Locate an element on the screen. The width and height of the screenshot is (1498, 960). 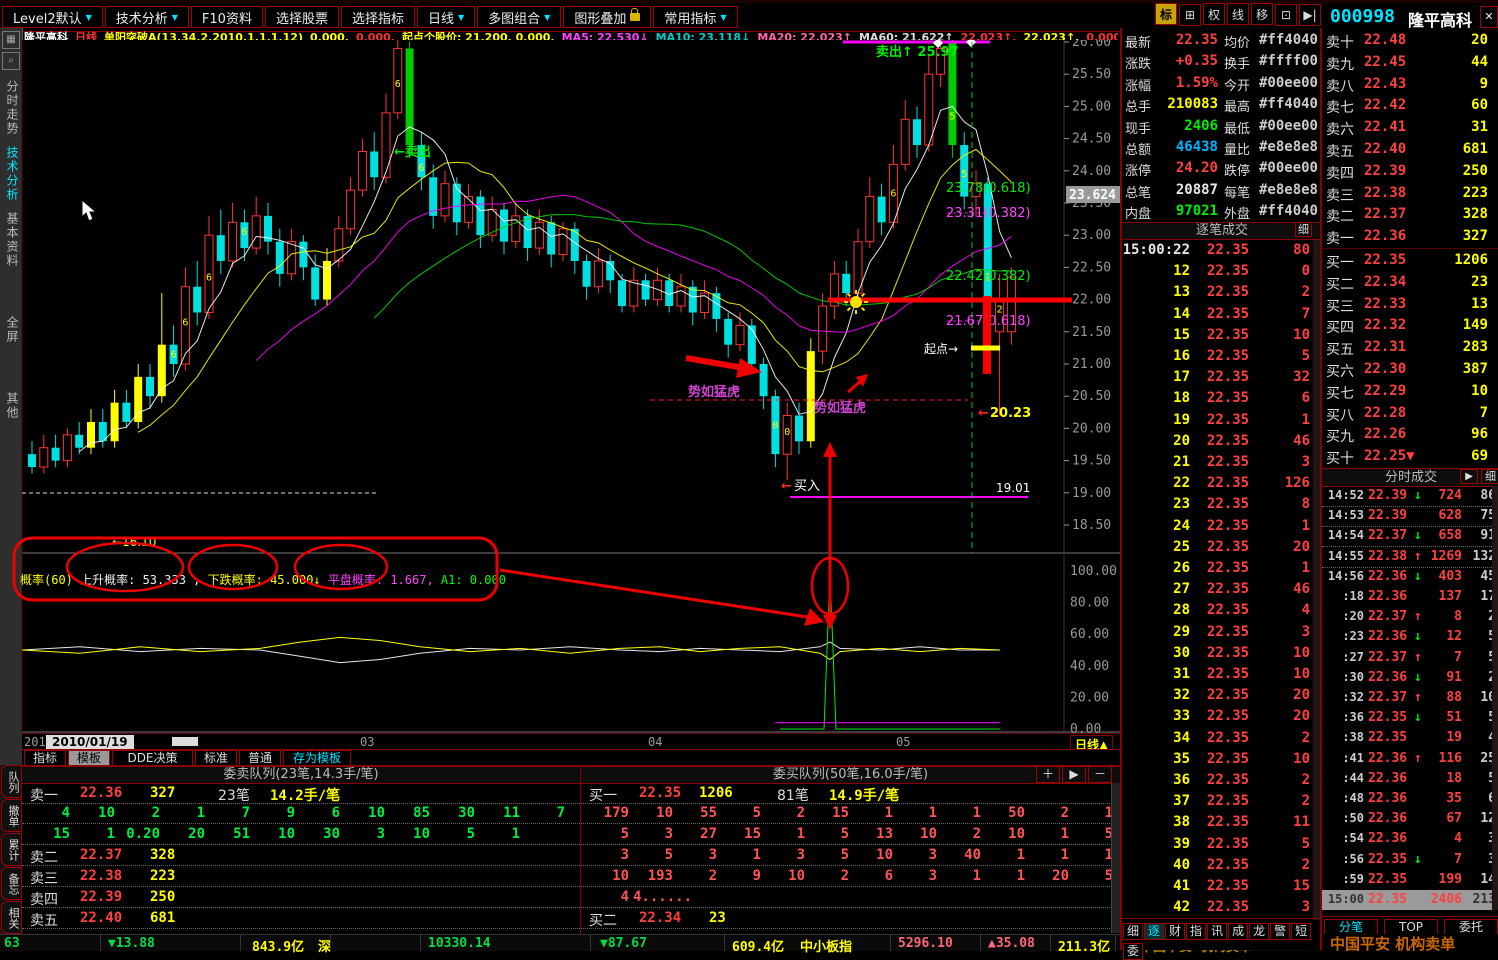
svg-text: 26.00 is located at coordinates (1091, 45).